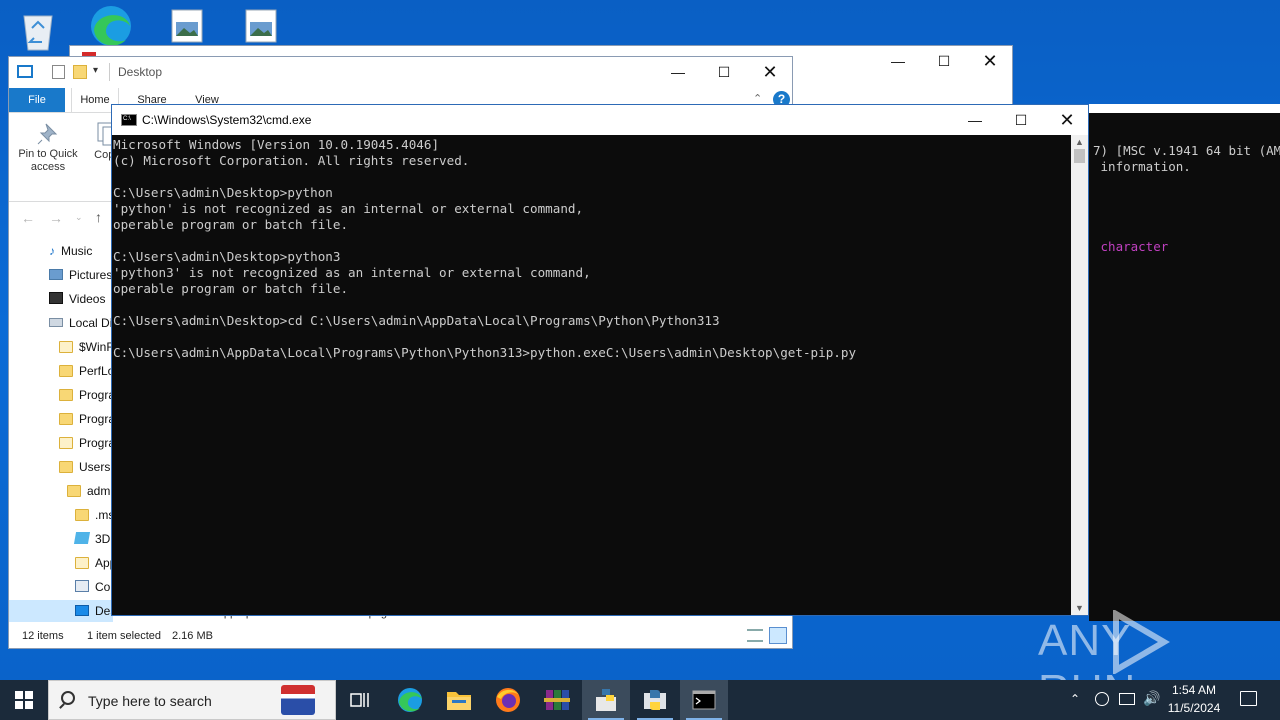 The image size is (1280, 720). Describe the element at coordinates (360, 700) in the screenshot. I see `task-view-button` at that location.